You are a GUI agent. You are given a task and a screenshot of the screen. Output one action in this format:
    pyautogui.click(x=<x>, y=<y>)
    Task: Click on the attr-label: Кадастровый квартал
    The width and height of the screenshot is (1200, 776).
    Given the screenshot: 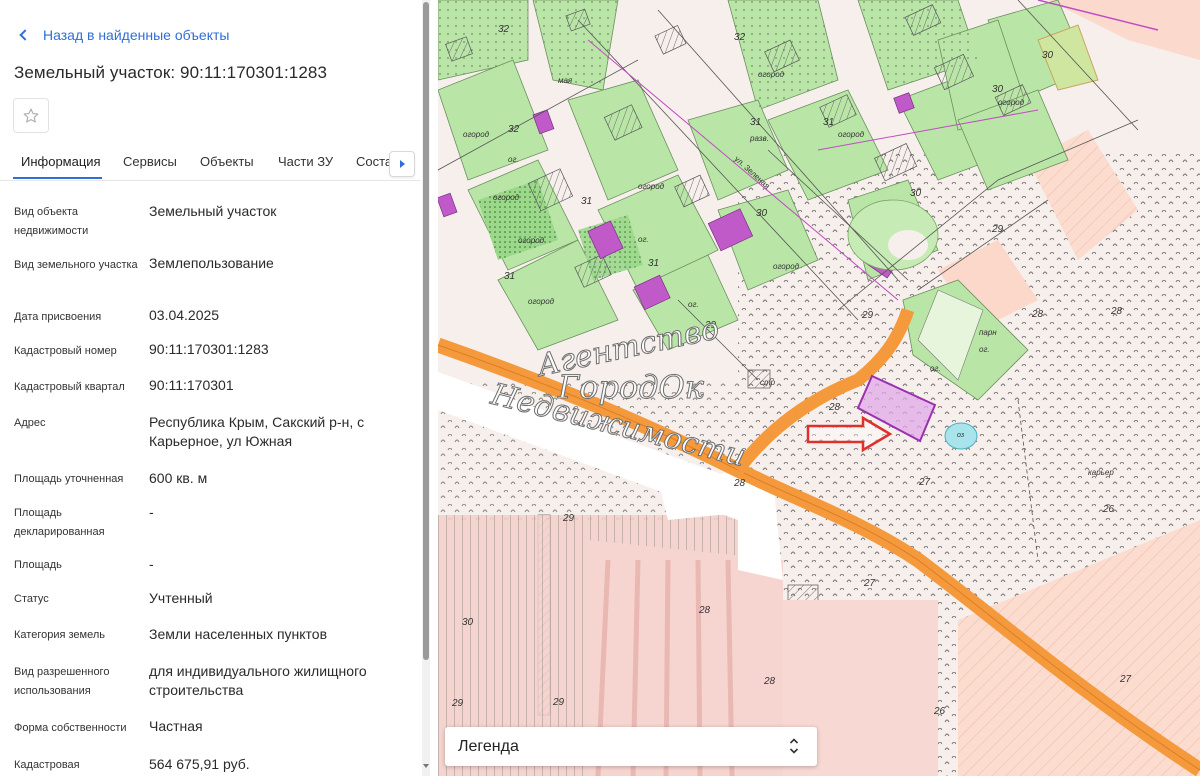 What is the action you would take?
    pyautogui.click(x=69, y=387)
    